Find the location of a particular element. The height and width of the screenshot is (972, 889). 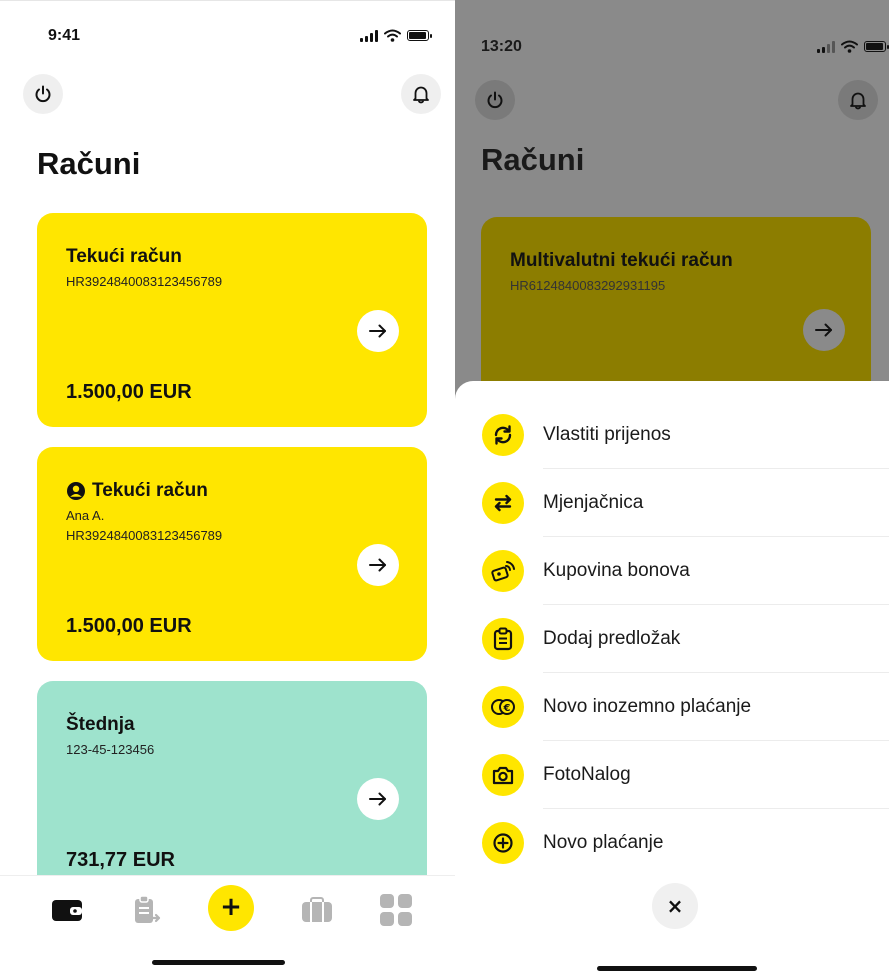

menu-item-label: Novo plaćanje is located at coordinates (603, 842).